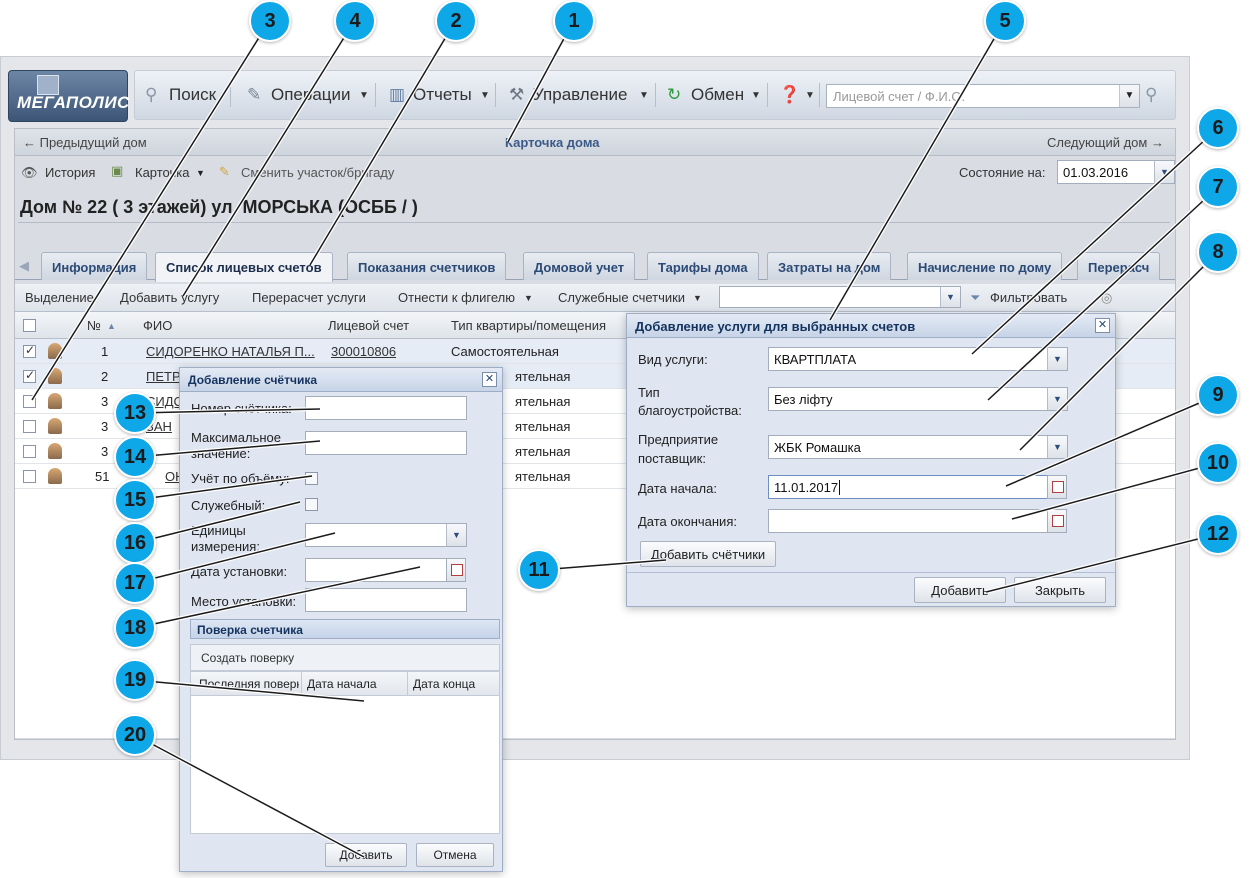  What do you see at coordinates (539, 570) in the screenshot?
I see `callout-11: 11` at bounding box center [539, 570].